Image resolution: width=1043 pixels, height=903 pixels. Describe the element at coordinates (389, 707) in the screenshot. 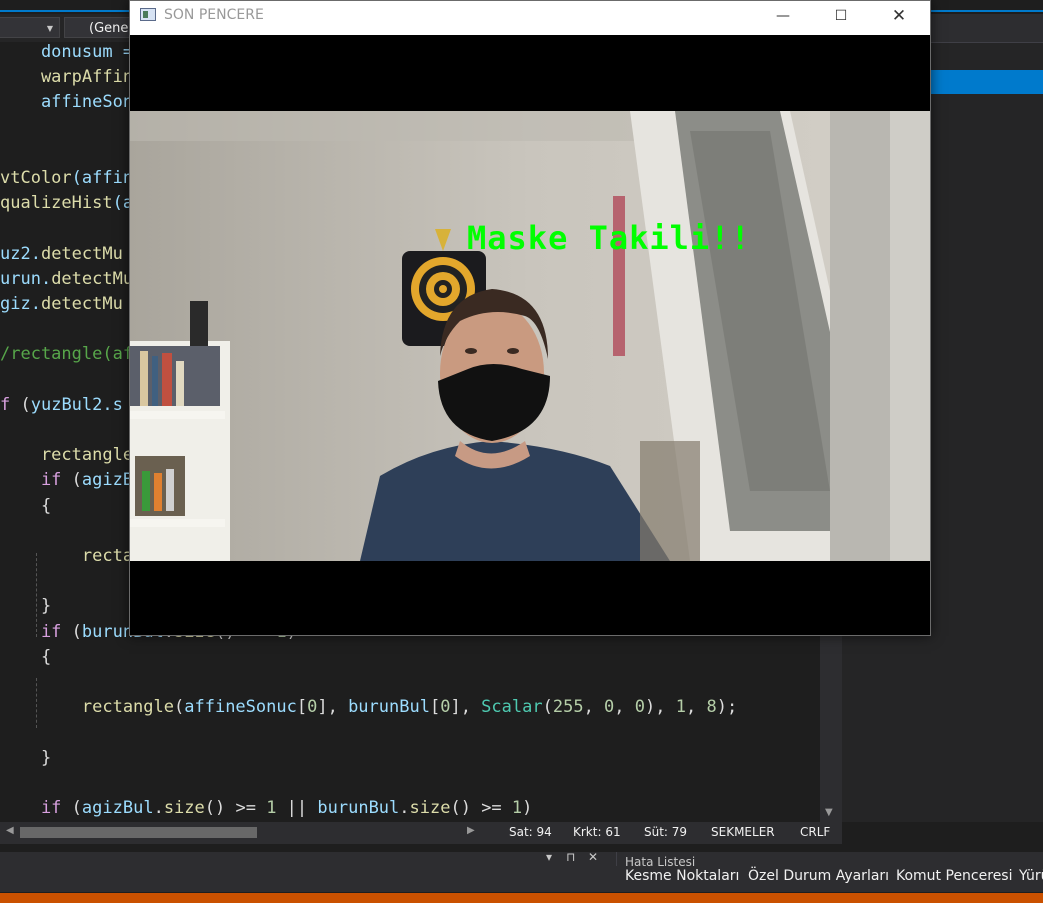

I see `code-token: burunBul` at that location.